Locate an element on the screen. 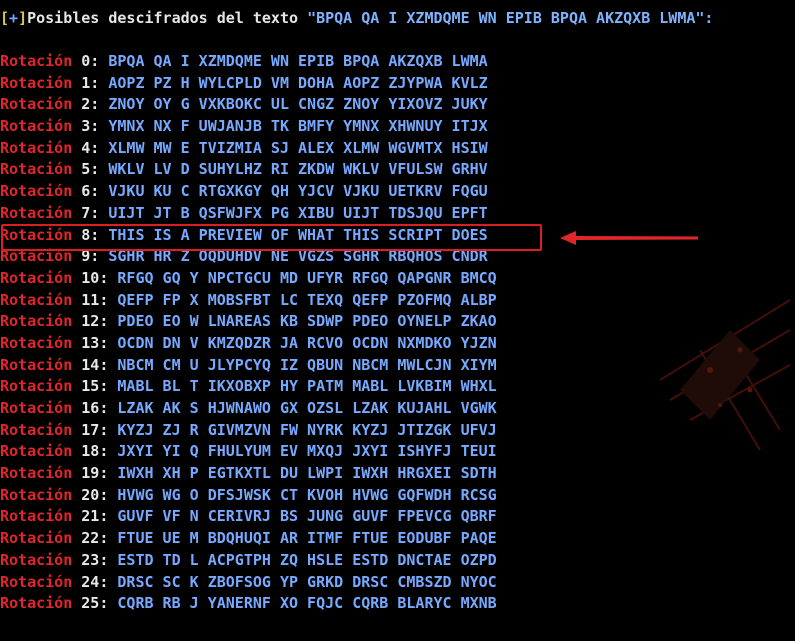 The height and width of the screenshot is (641, 795). rotation-number: 12: is located at coordinates (95, 321).